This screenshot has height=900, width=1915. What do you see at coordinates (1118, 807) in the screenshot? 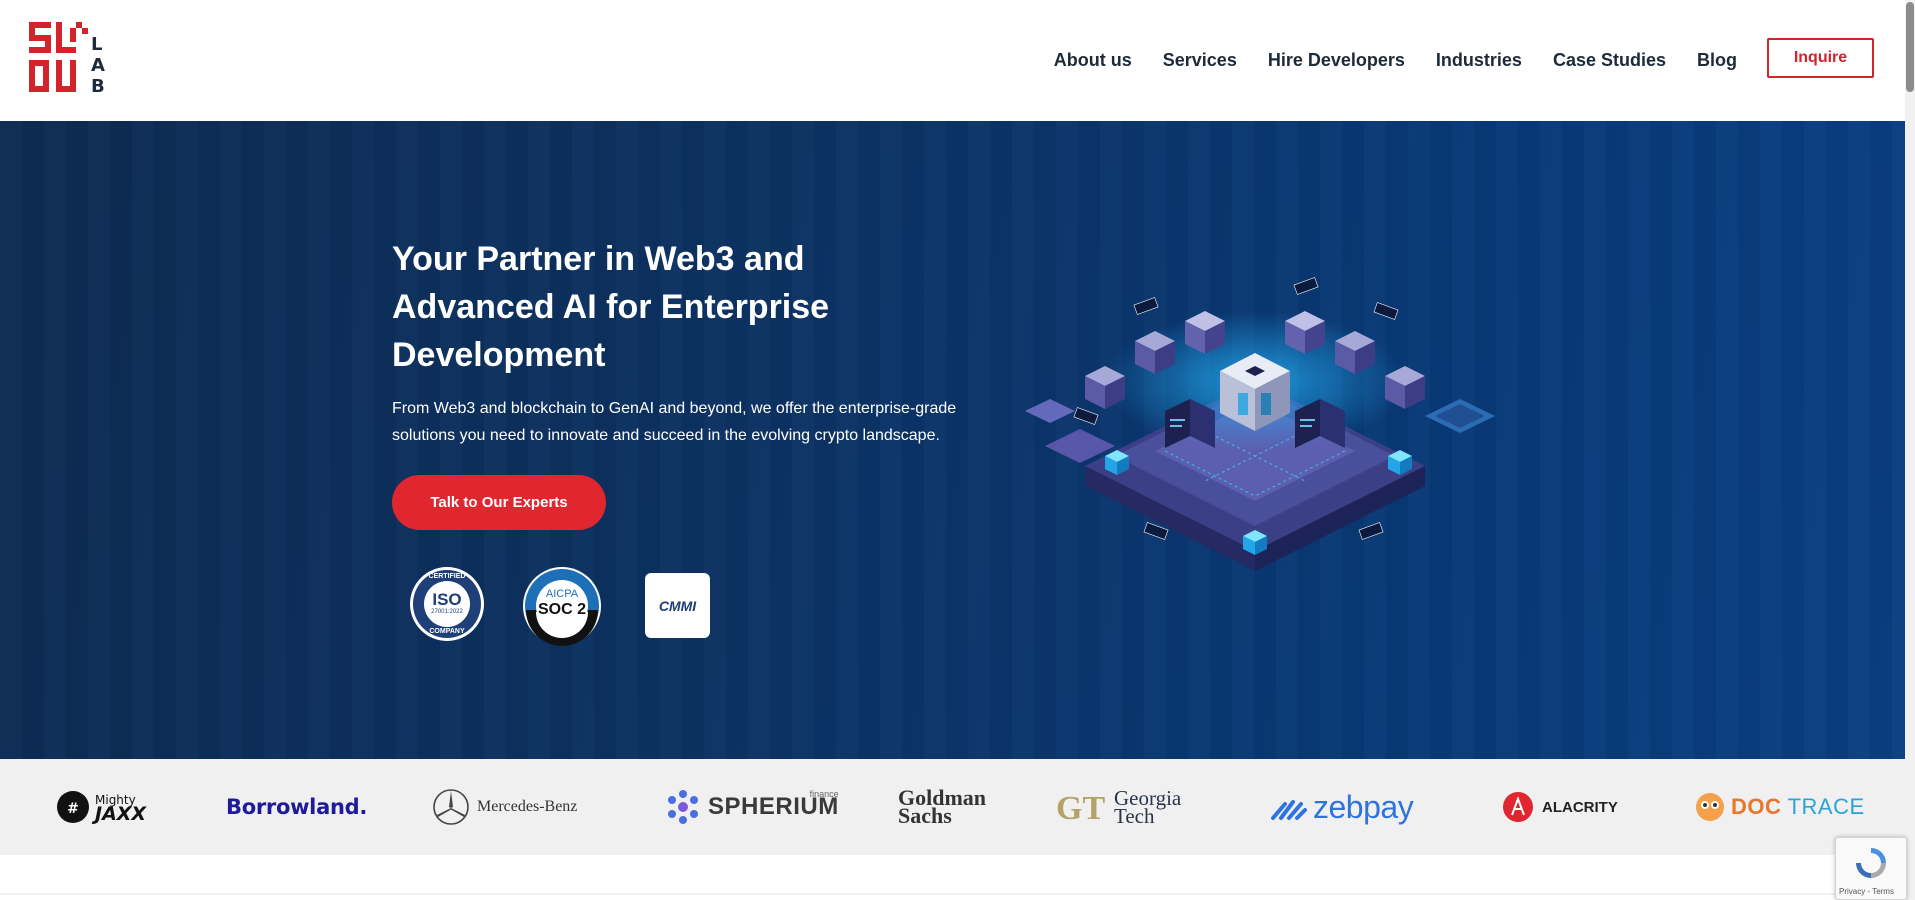
I see `client-logo-georgia-tech: GT Georgia Tech` at bounding box center [1118, 807].